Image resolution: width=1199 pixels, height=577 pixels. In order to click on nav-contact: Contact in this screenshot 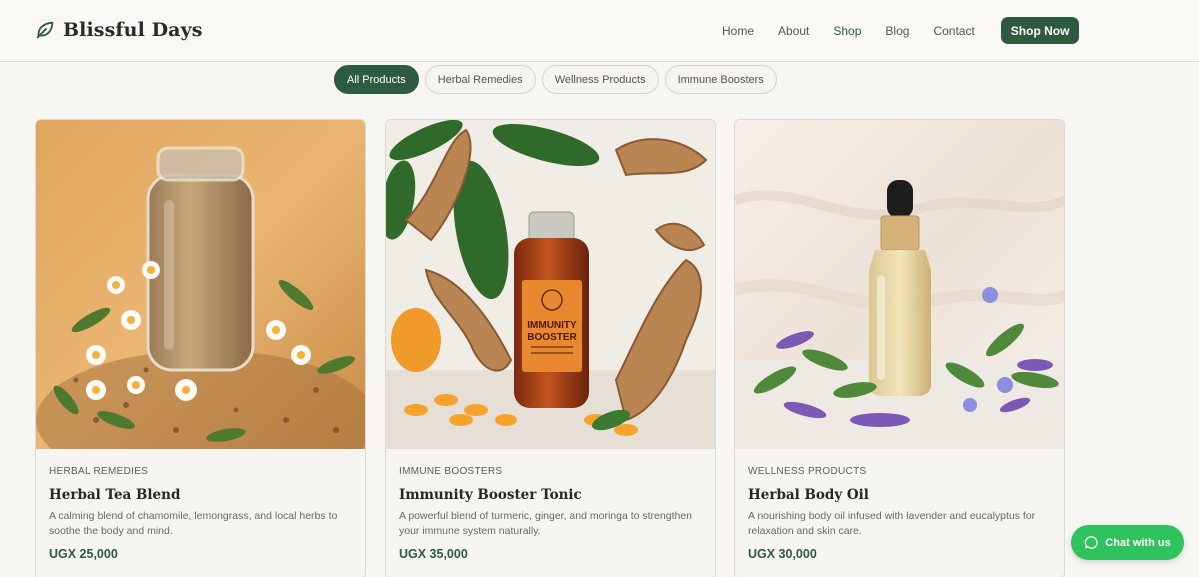, I will do `click(953, 31)`.